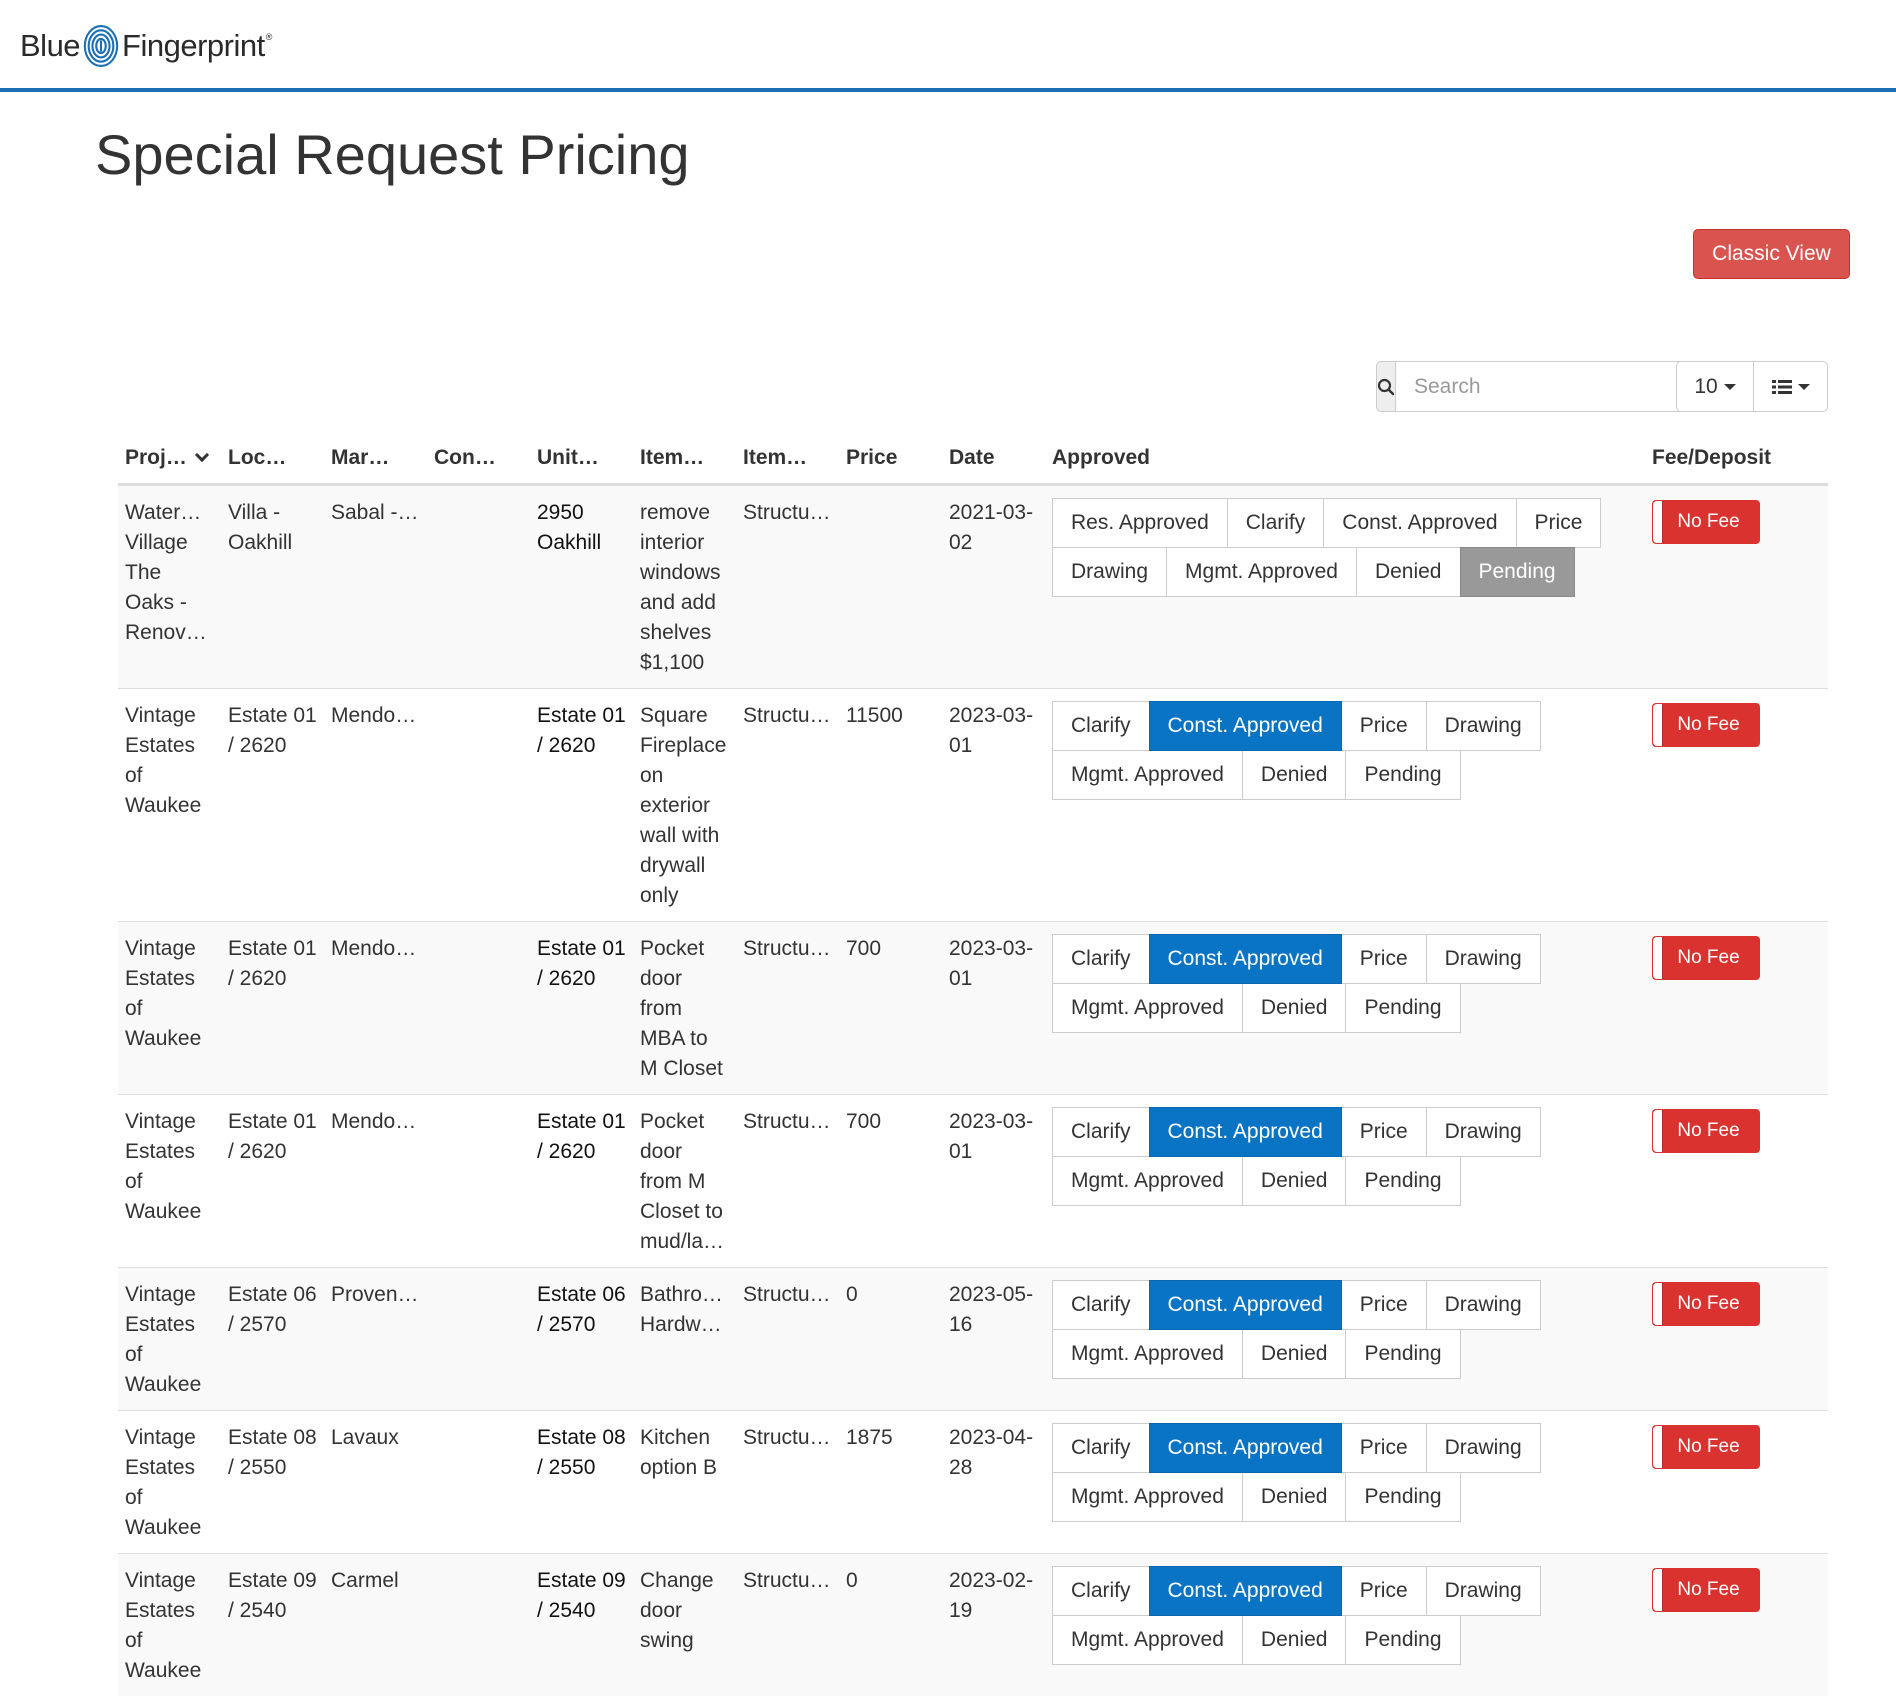 The height and width of the screenshot is (1696, 1896). Describe the element at coordinates (1140, 522) in the screenshot. I see `approval-res-approved-button: Res. Approved` at that location.